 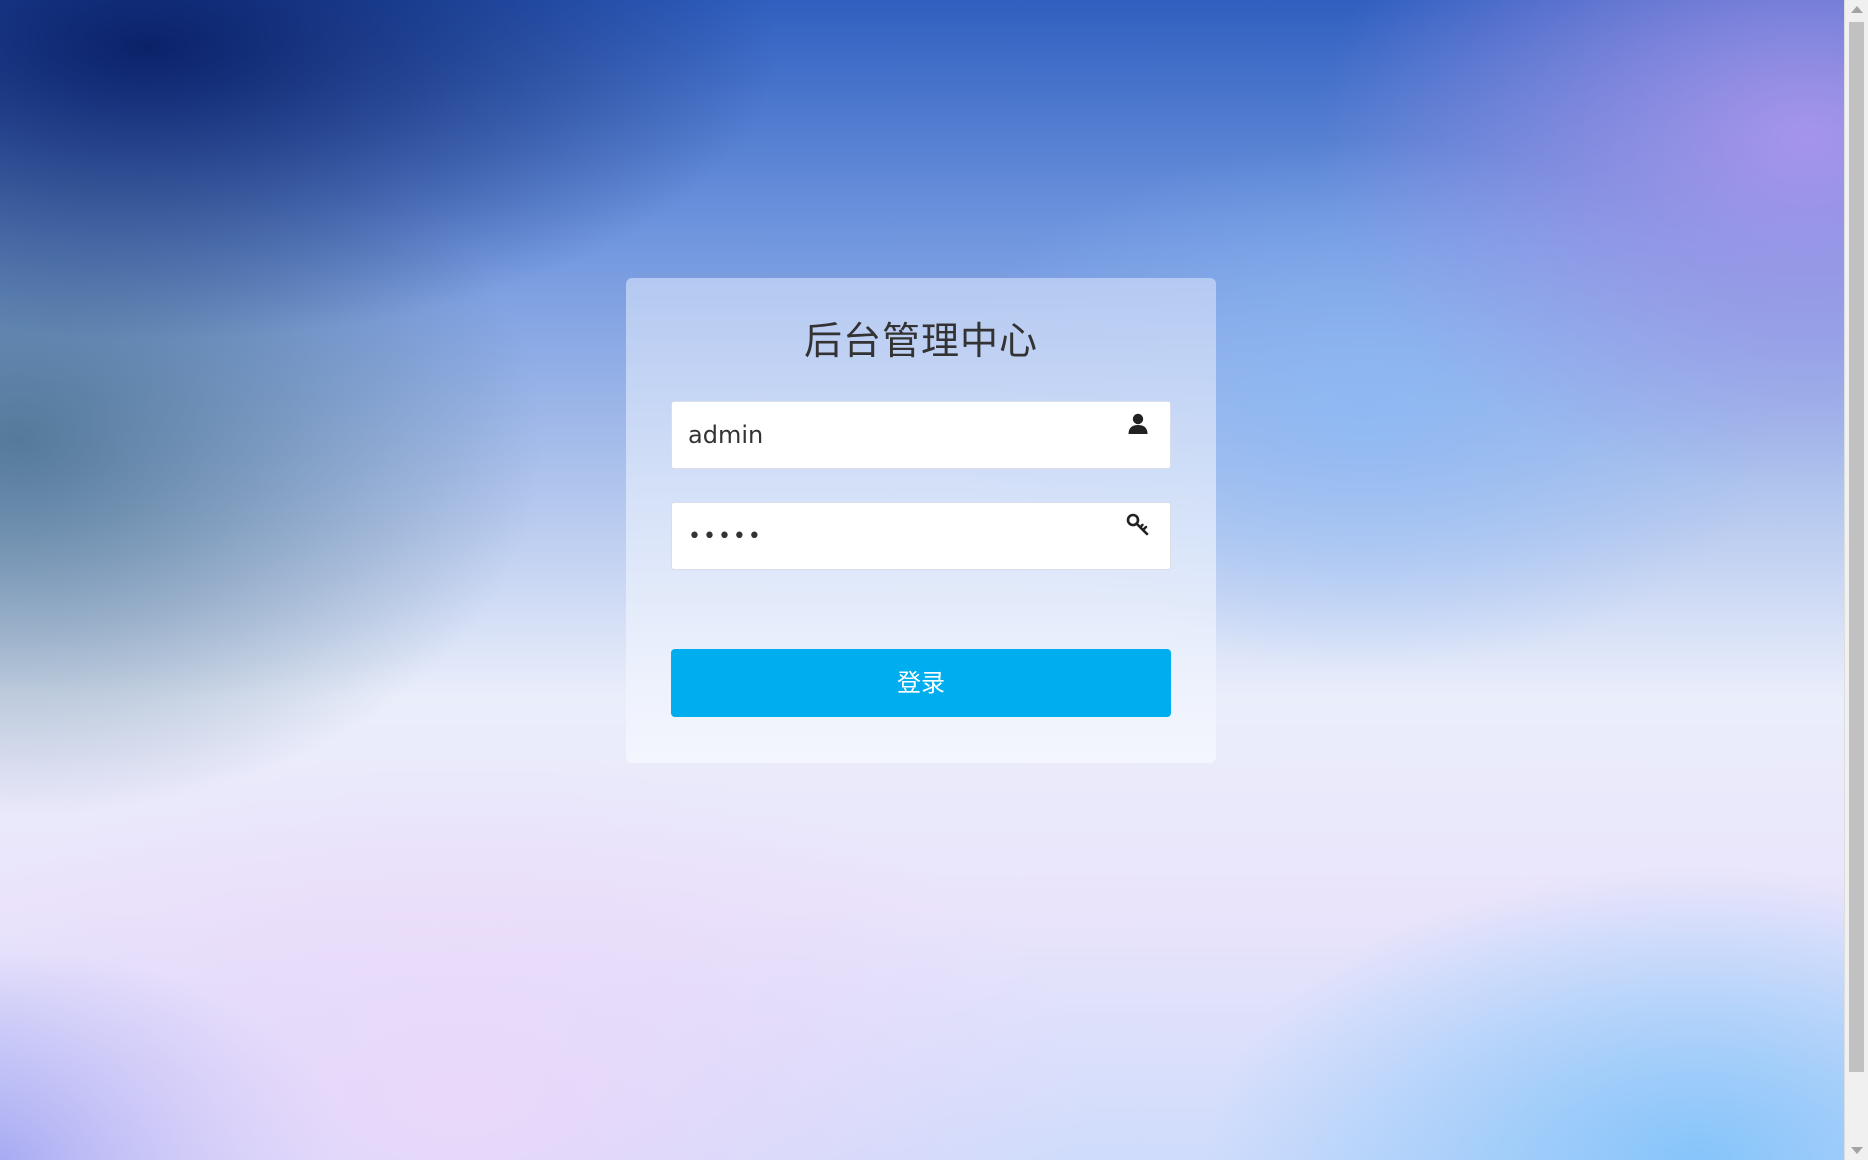 I want to click on password-input, so click(x=892, y=536).